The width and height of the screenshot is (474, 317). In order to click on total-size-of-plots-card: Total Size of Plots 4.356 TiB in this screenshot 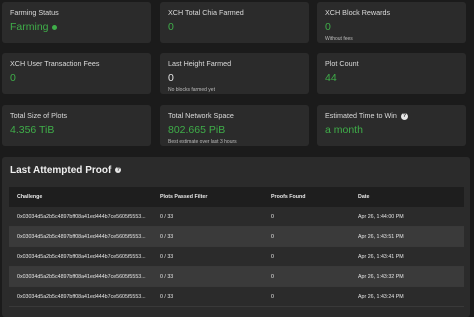, I will do `click(76, 125)`.